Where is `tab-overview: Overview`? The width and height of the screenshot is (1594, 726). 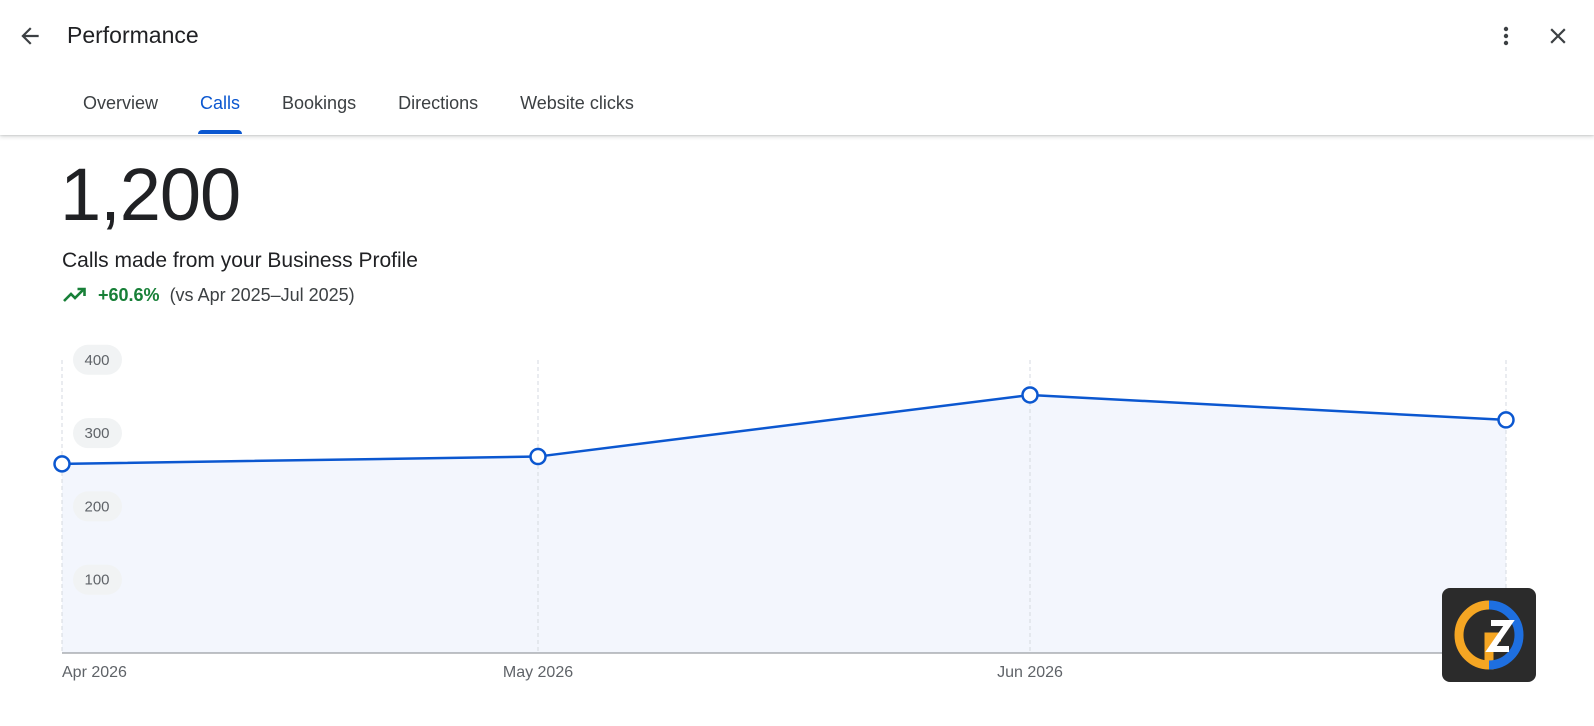 tab-overview: Overview is located at coordinates (120, 107).